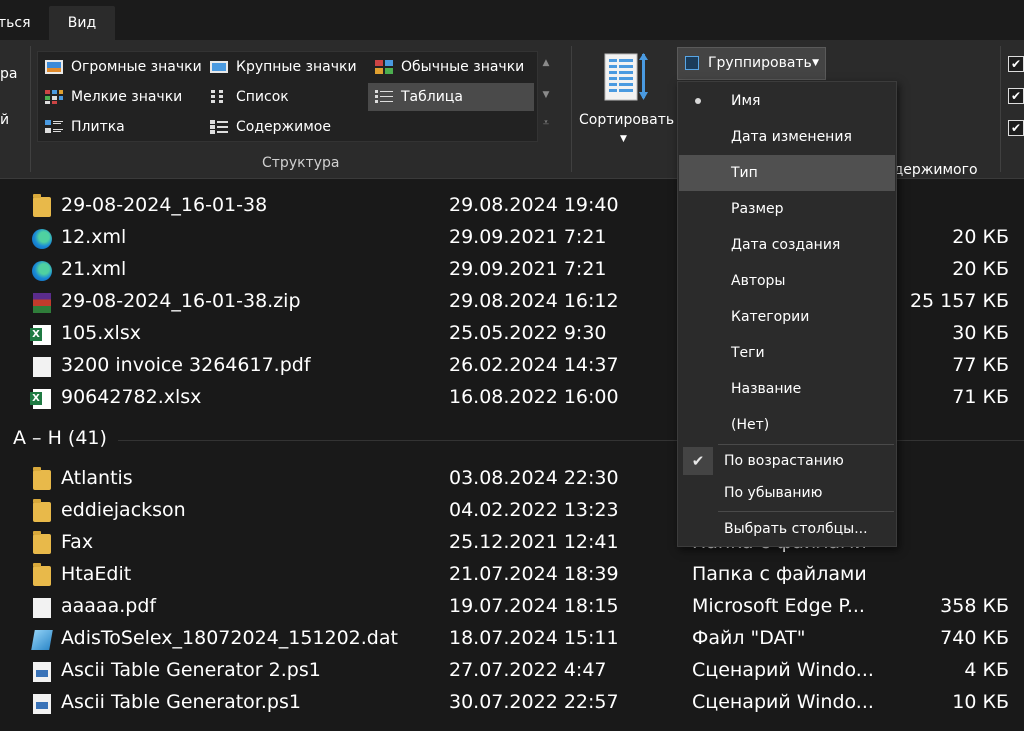 This screenshot has height=731, width=1024. Describe the element at coordinates (127, 97) in the screenshot. I see `layout-small-icons-label: Мелкие значки` at that location.